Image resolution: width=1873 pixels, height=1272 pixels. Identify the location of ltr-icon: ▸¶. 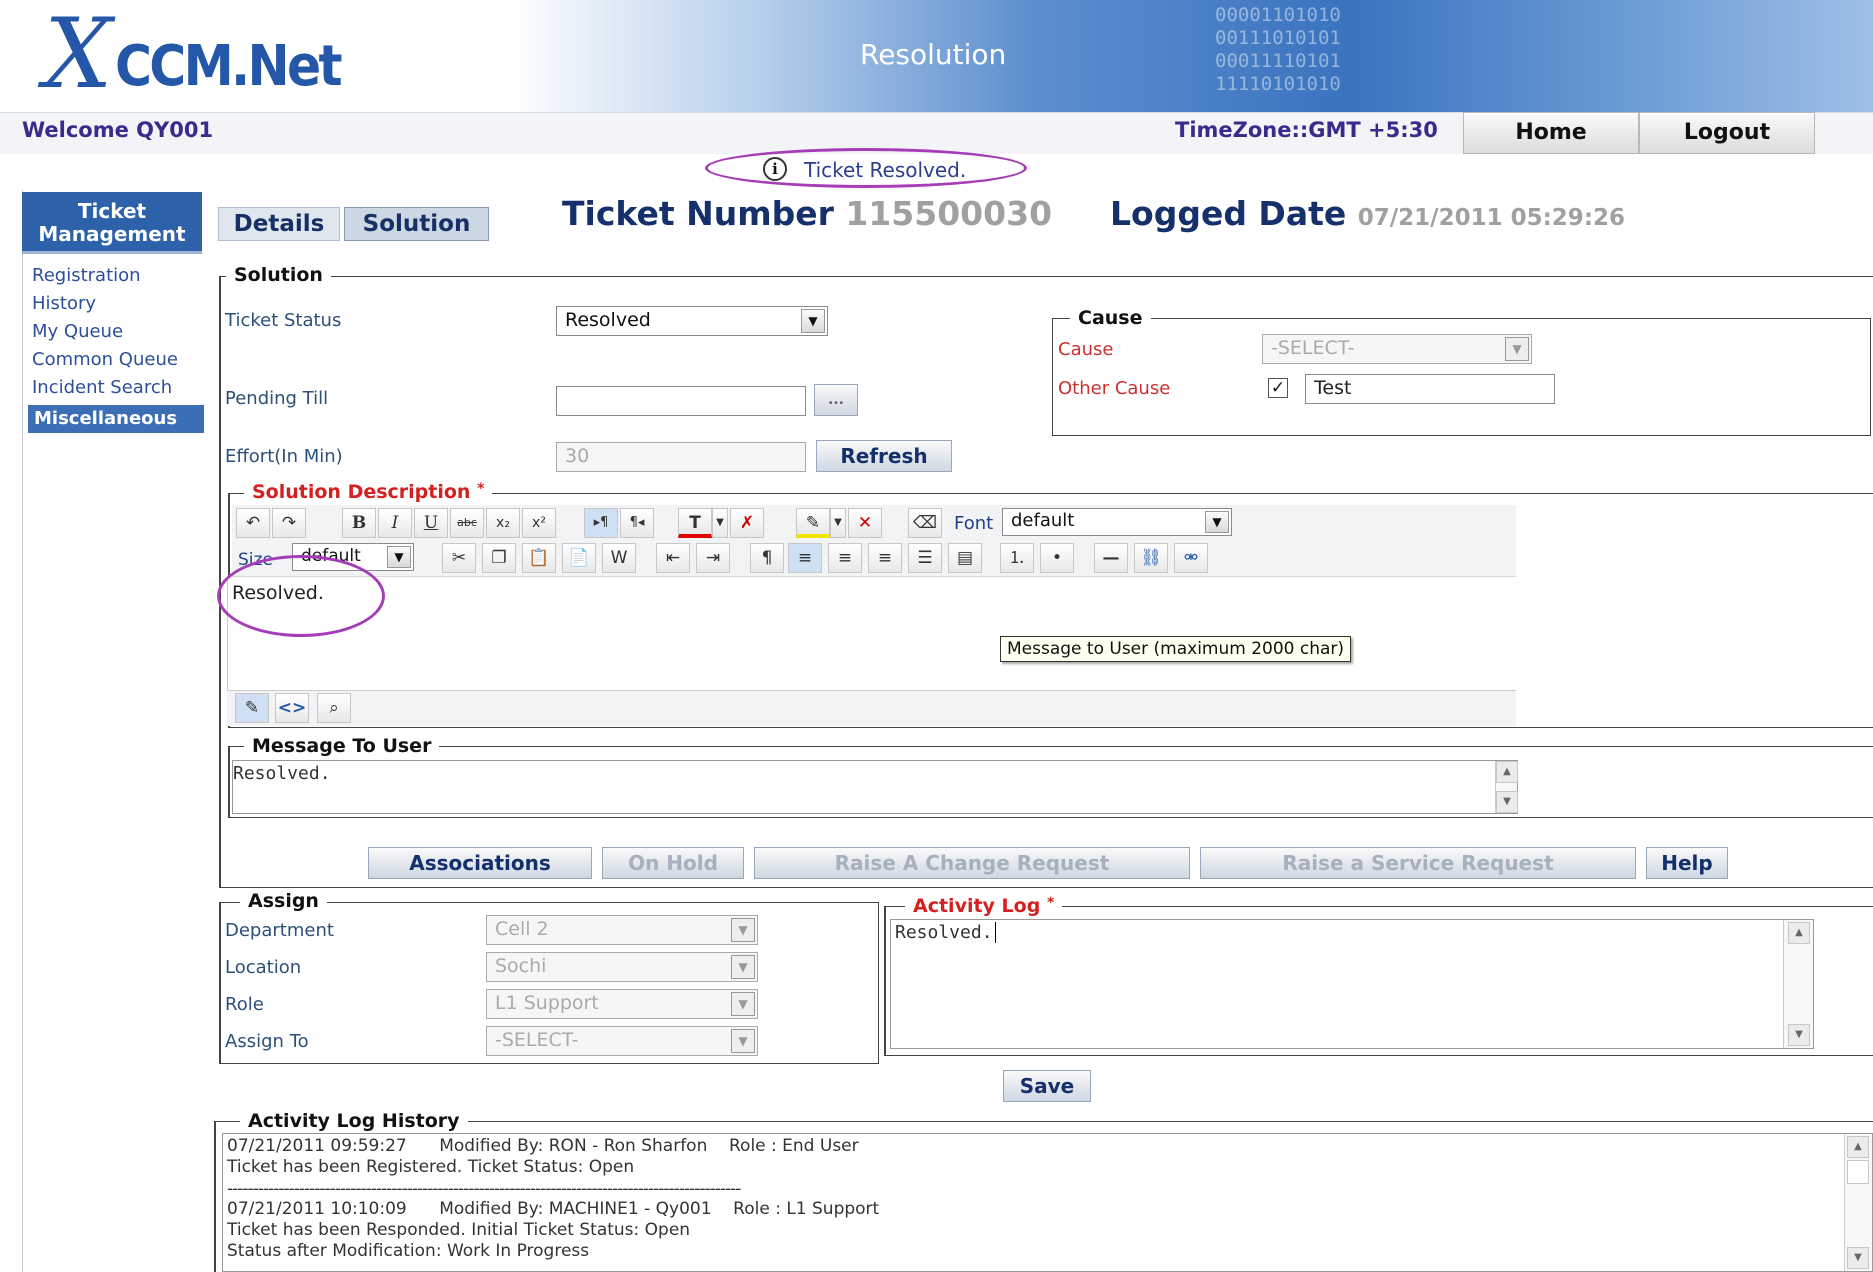
(601, 523).